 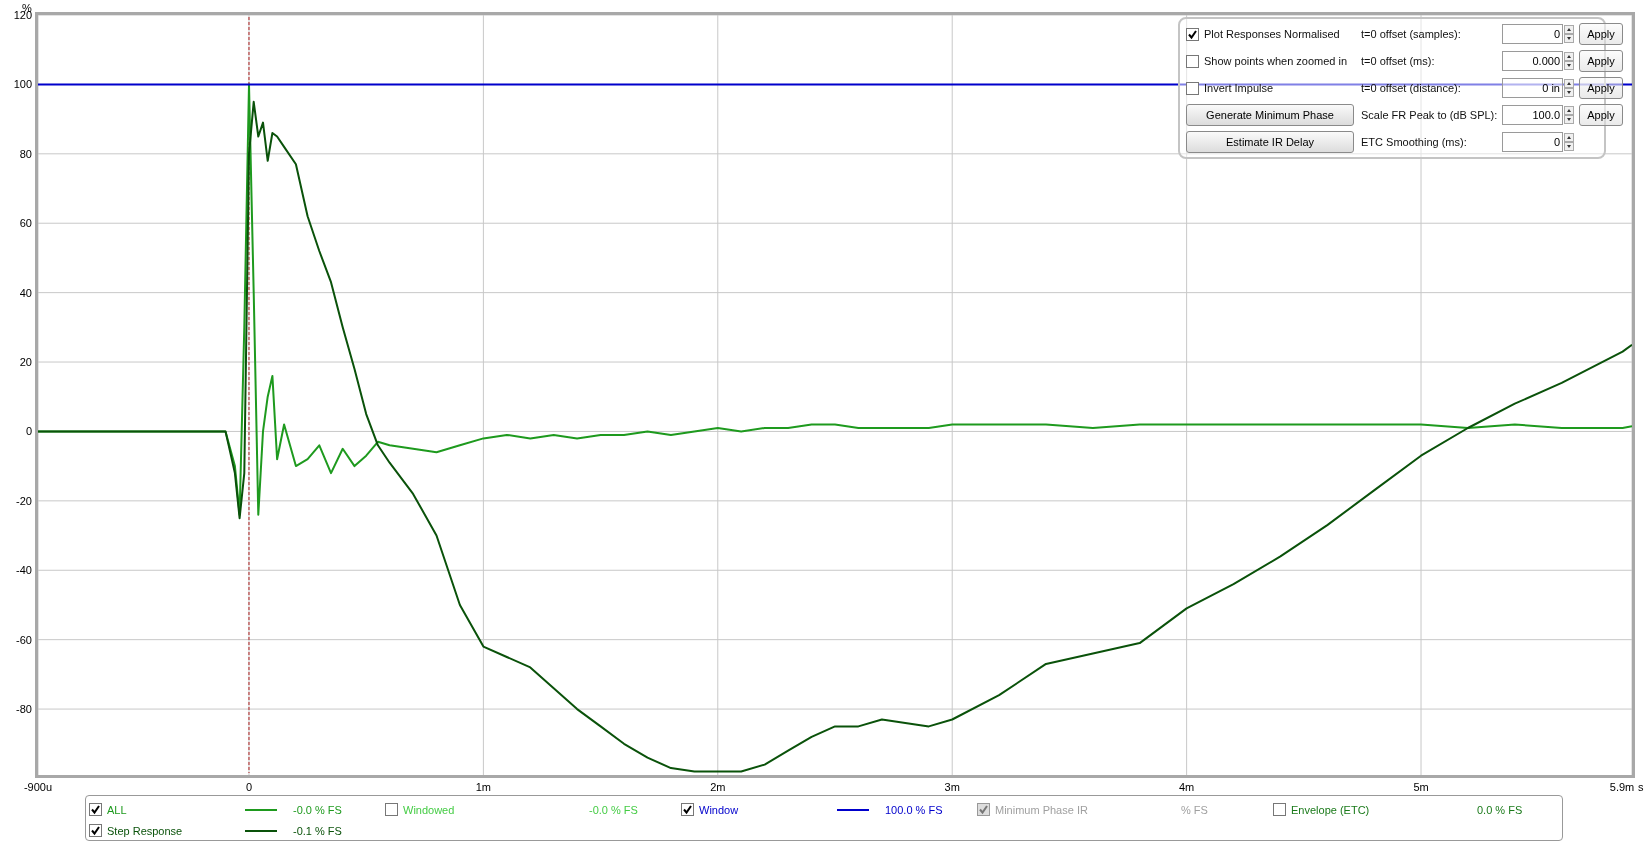 What do you see at coordinates (1411, 34) in the screenshot?
I see `field-label: t=0 offset (samples):` at bounding box center [1411, 34].